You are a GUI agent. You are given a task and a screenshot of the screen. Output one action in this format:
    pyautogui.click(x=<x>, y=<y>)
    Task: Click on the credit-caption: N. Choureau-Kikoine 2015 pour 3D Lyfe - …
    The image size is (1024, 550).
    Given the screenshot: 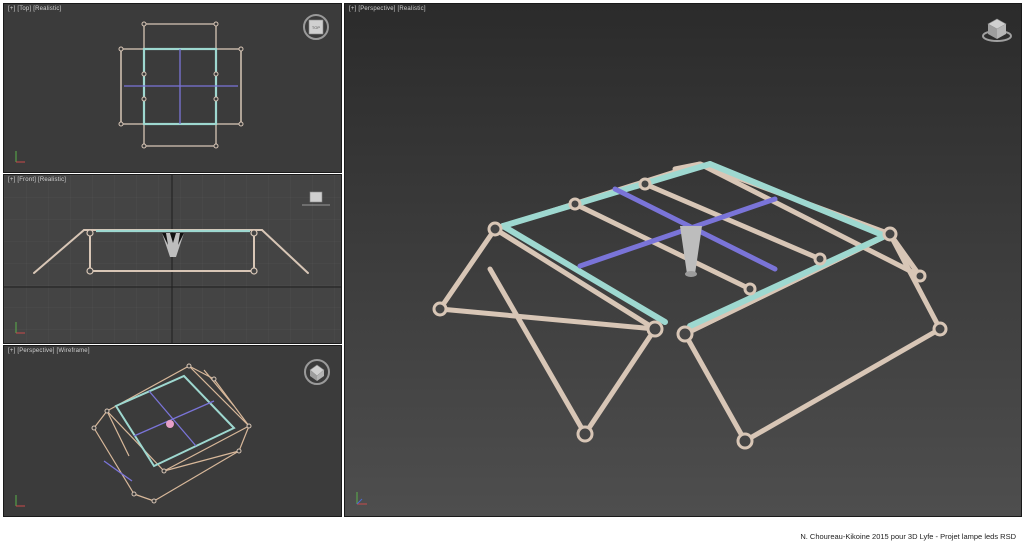 What is the action you would take?
    pyautogui.click(x=908, y=536)
    